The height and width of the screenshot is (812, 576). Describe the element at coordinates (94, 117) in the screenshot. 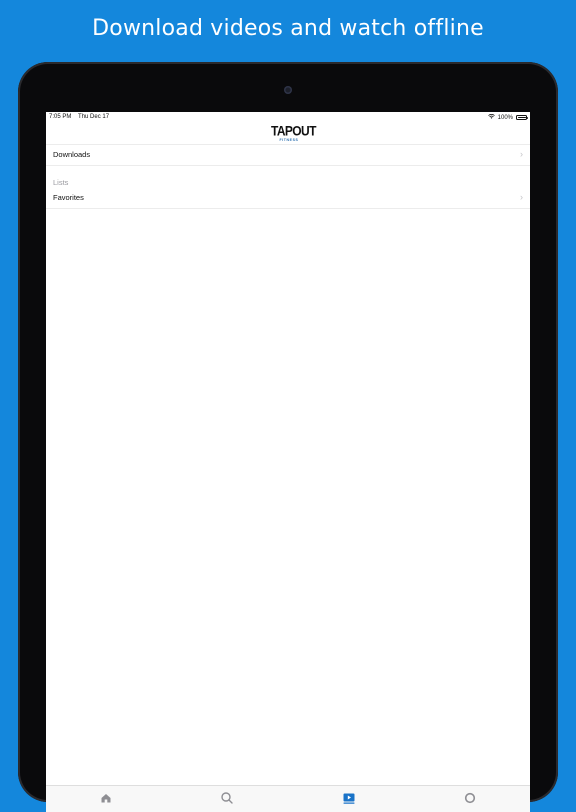

I see `status-date: Thu Dec 17` at that location.